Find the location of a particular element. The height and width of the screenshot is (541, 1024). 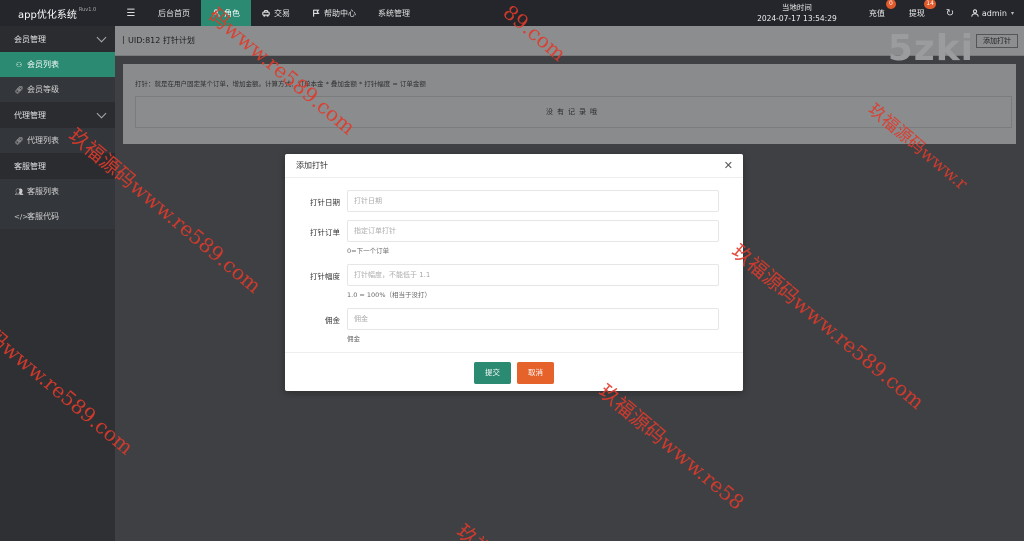

withdraw-label: 提现 is located at coordinates (916, 13).